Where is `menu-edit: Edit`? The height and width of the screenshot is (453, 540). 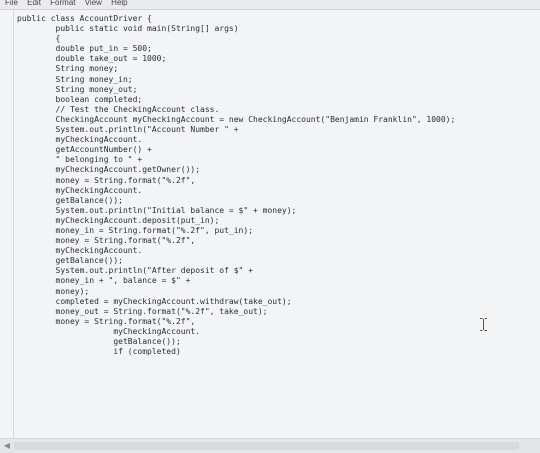 menu-edit: Edit is located at coordinates (34, 3).